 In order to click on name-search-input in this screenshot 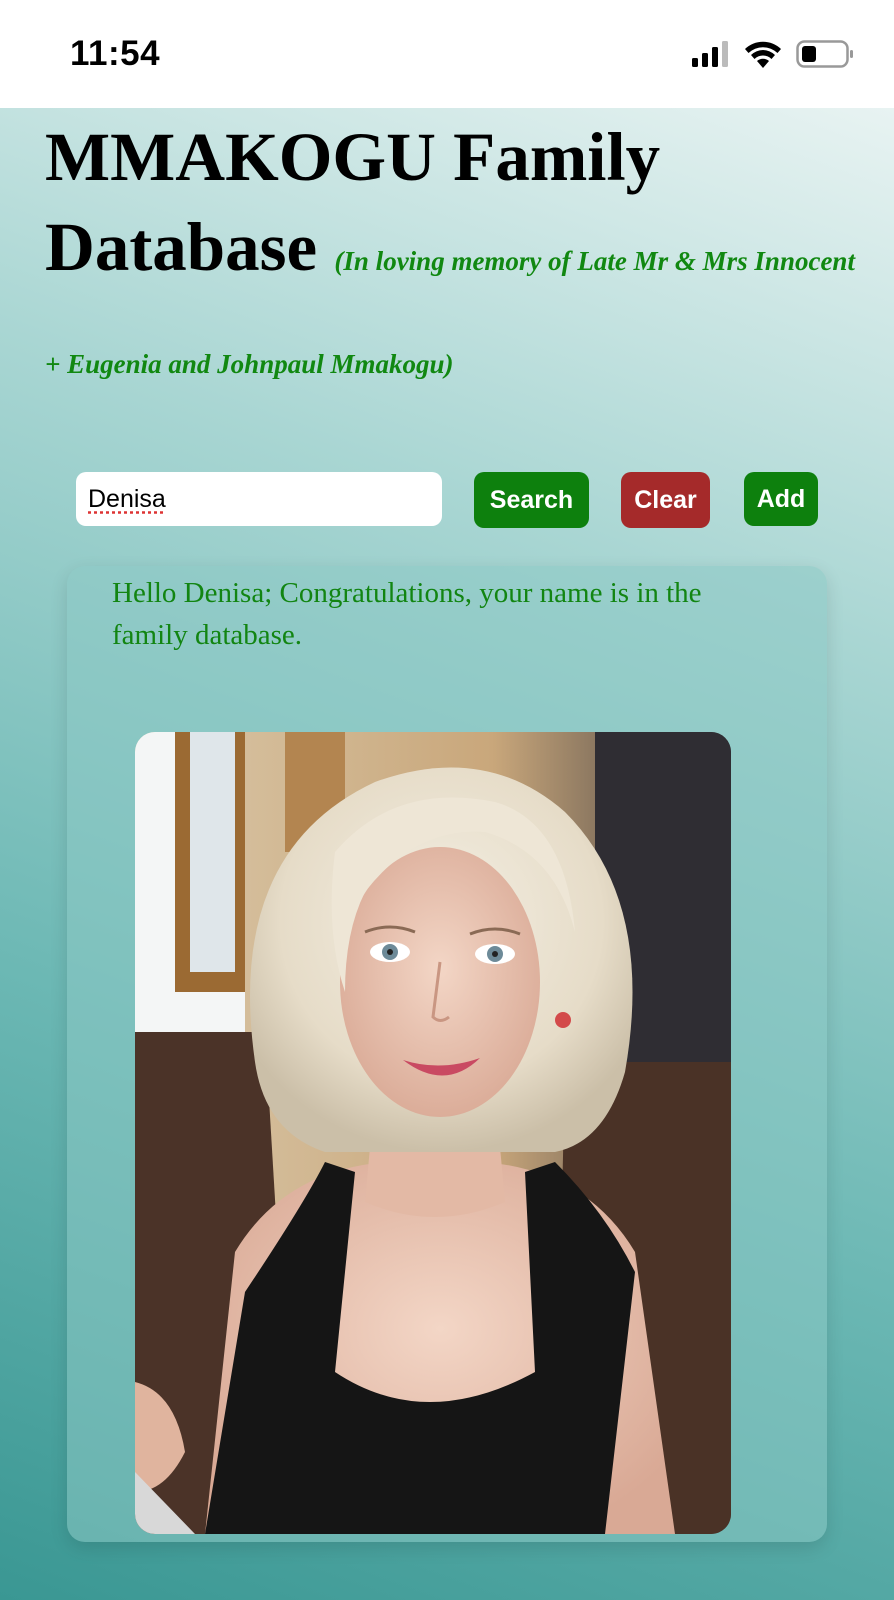, I will do `click(259, 499)`.